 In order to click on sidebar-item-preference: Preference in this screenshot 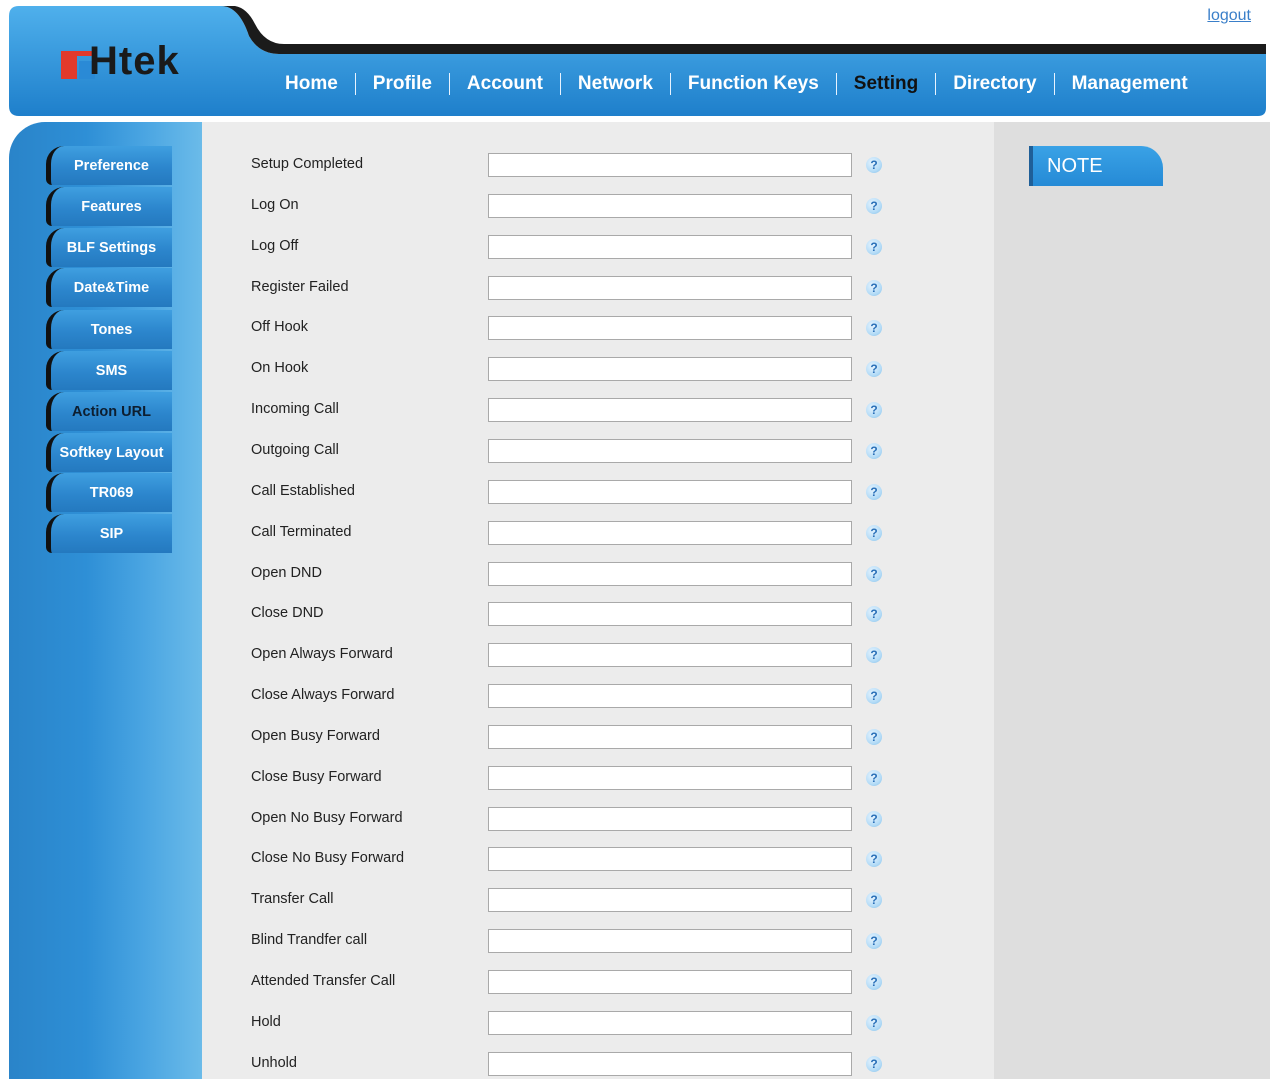, I will do `click(109, 165)`.